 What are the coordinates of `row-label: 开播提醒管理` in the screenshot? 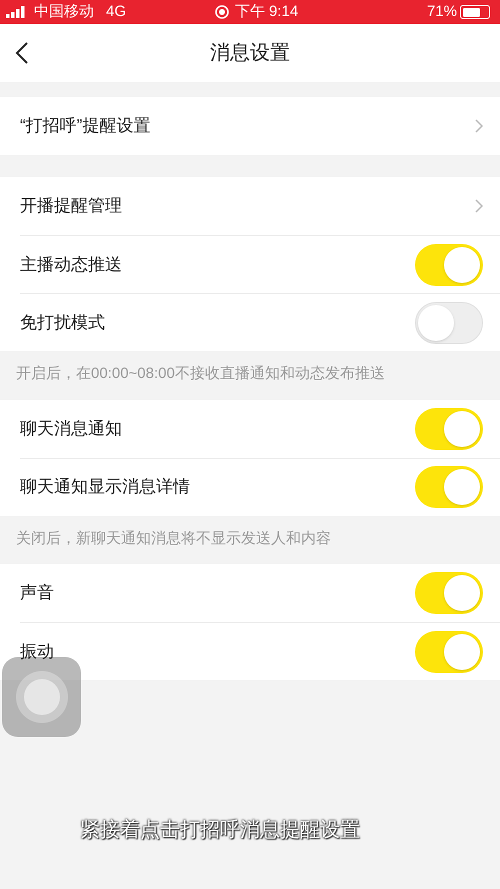 It's located at (71, 206).